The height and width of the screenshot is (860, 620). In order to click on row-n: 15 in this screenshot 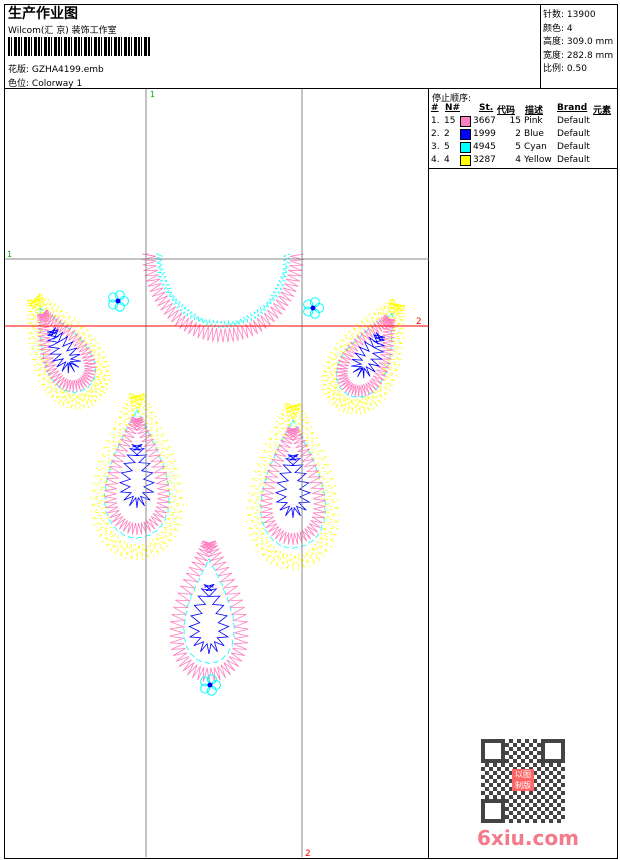, I will do `click(450, 121)`.